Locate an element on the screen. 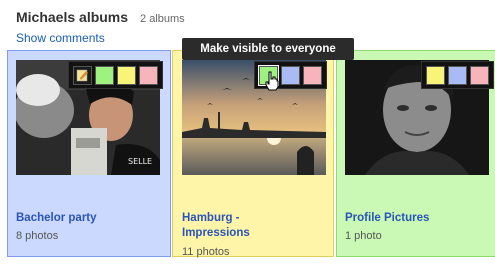 Image resolution: width=495 pixels, height=268 pixels. album-title: Hamburg - Impressions is located at coordinates (216, 226).